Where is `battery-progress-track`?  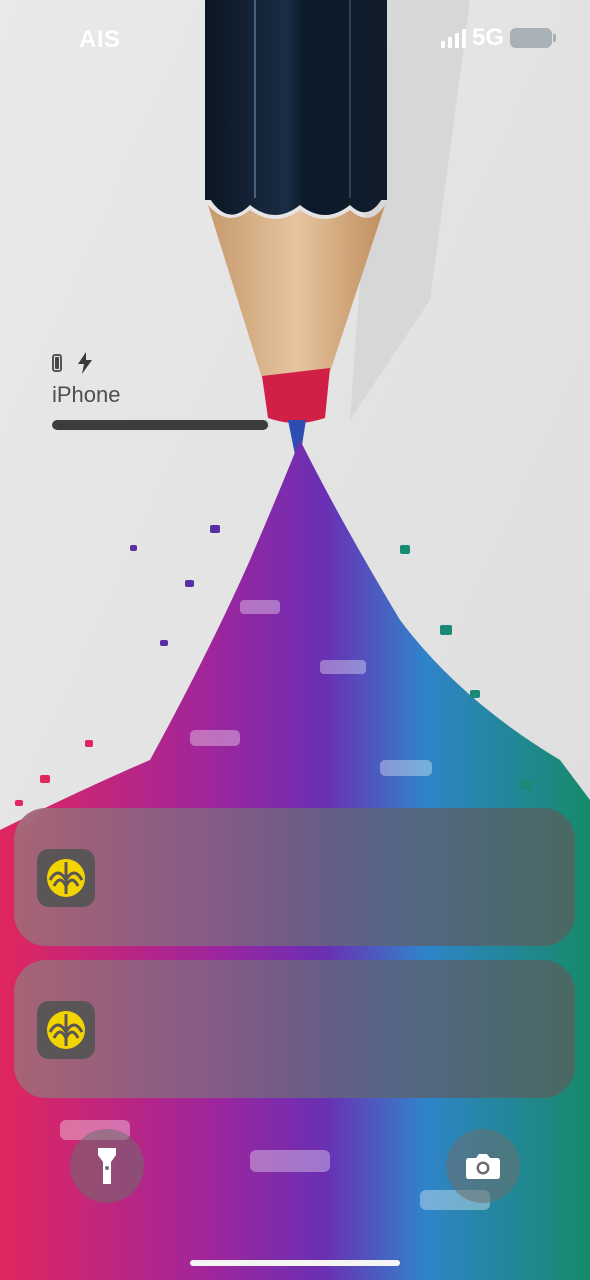 battery-progress-track is located at coordinates (161, 425).